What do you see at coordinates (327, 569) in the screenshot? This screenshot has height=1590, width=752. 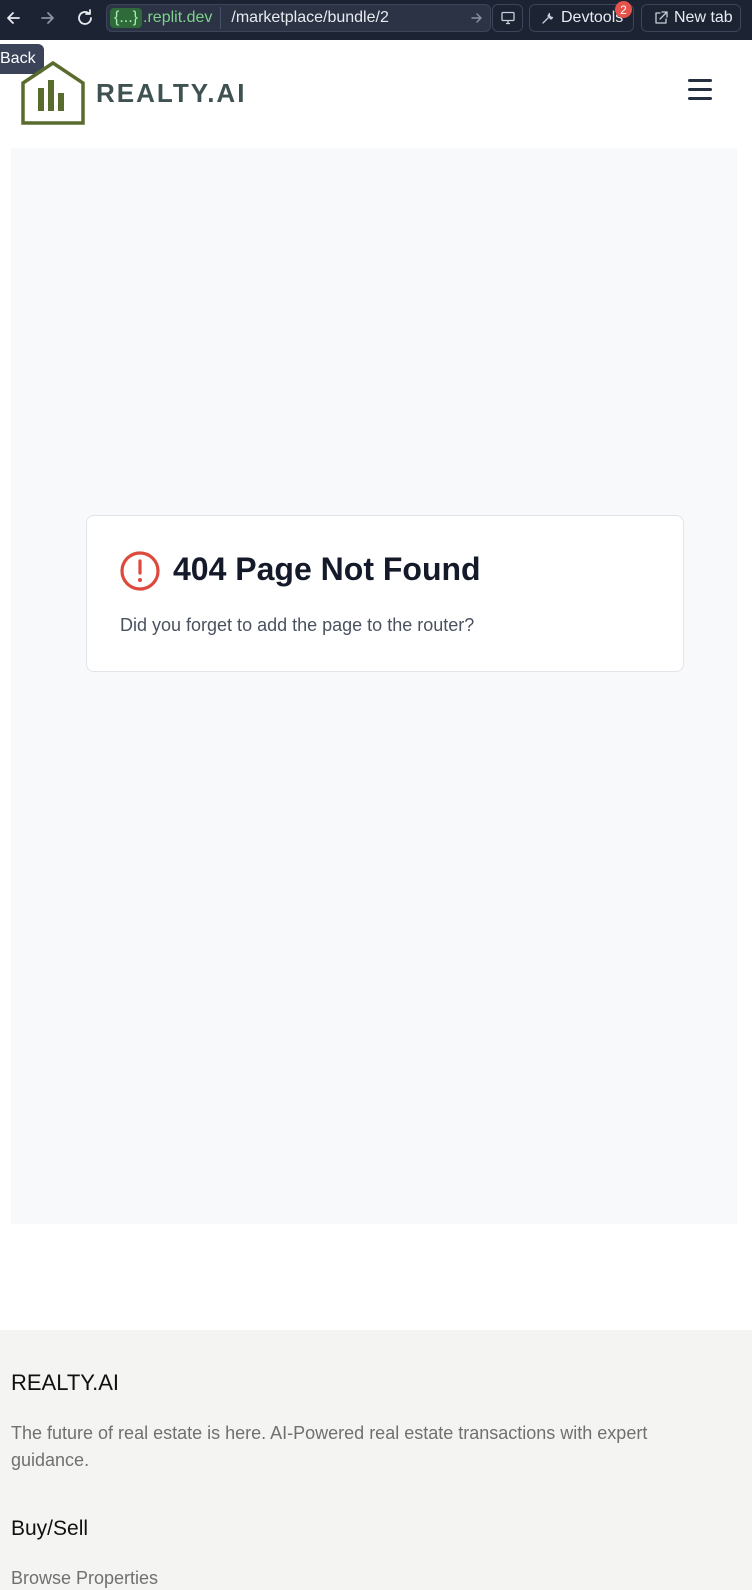 I see `error-title: 404 Page Not Found` at bounding box center [327, 569].